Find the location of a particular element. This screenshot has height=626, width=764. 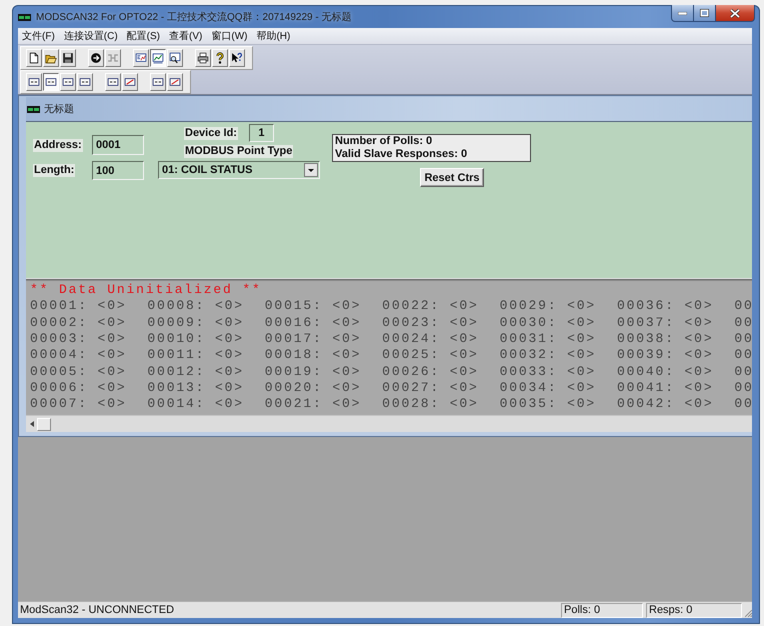

data-entry: 00031: <0> is located at coordinates (548, 339).